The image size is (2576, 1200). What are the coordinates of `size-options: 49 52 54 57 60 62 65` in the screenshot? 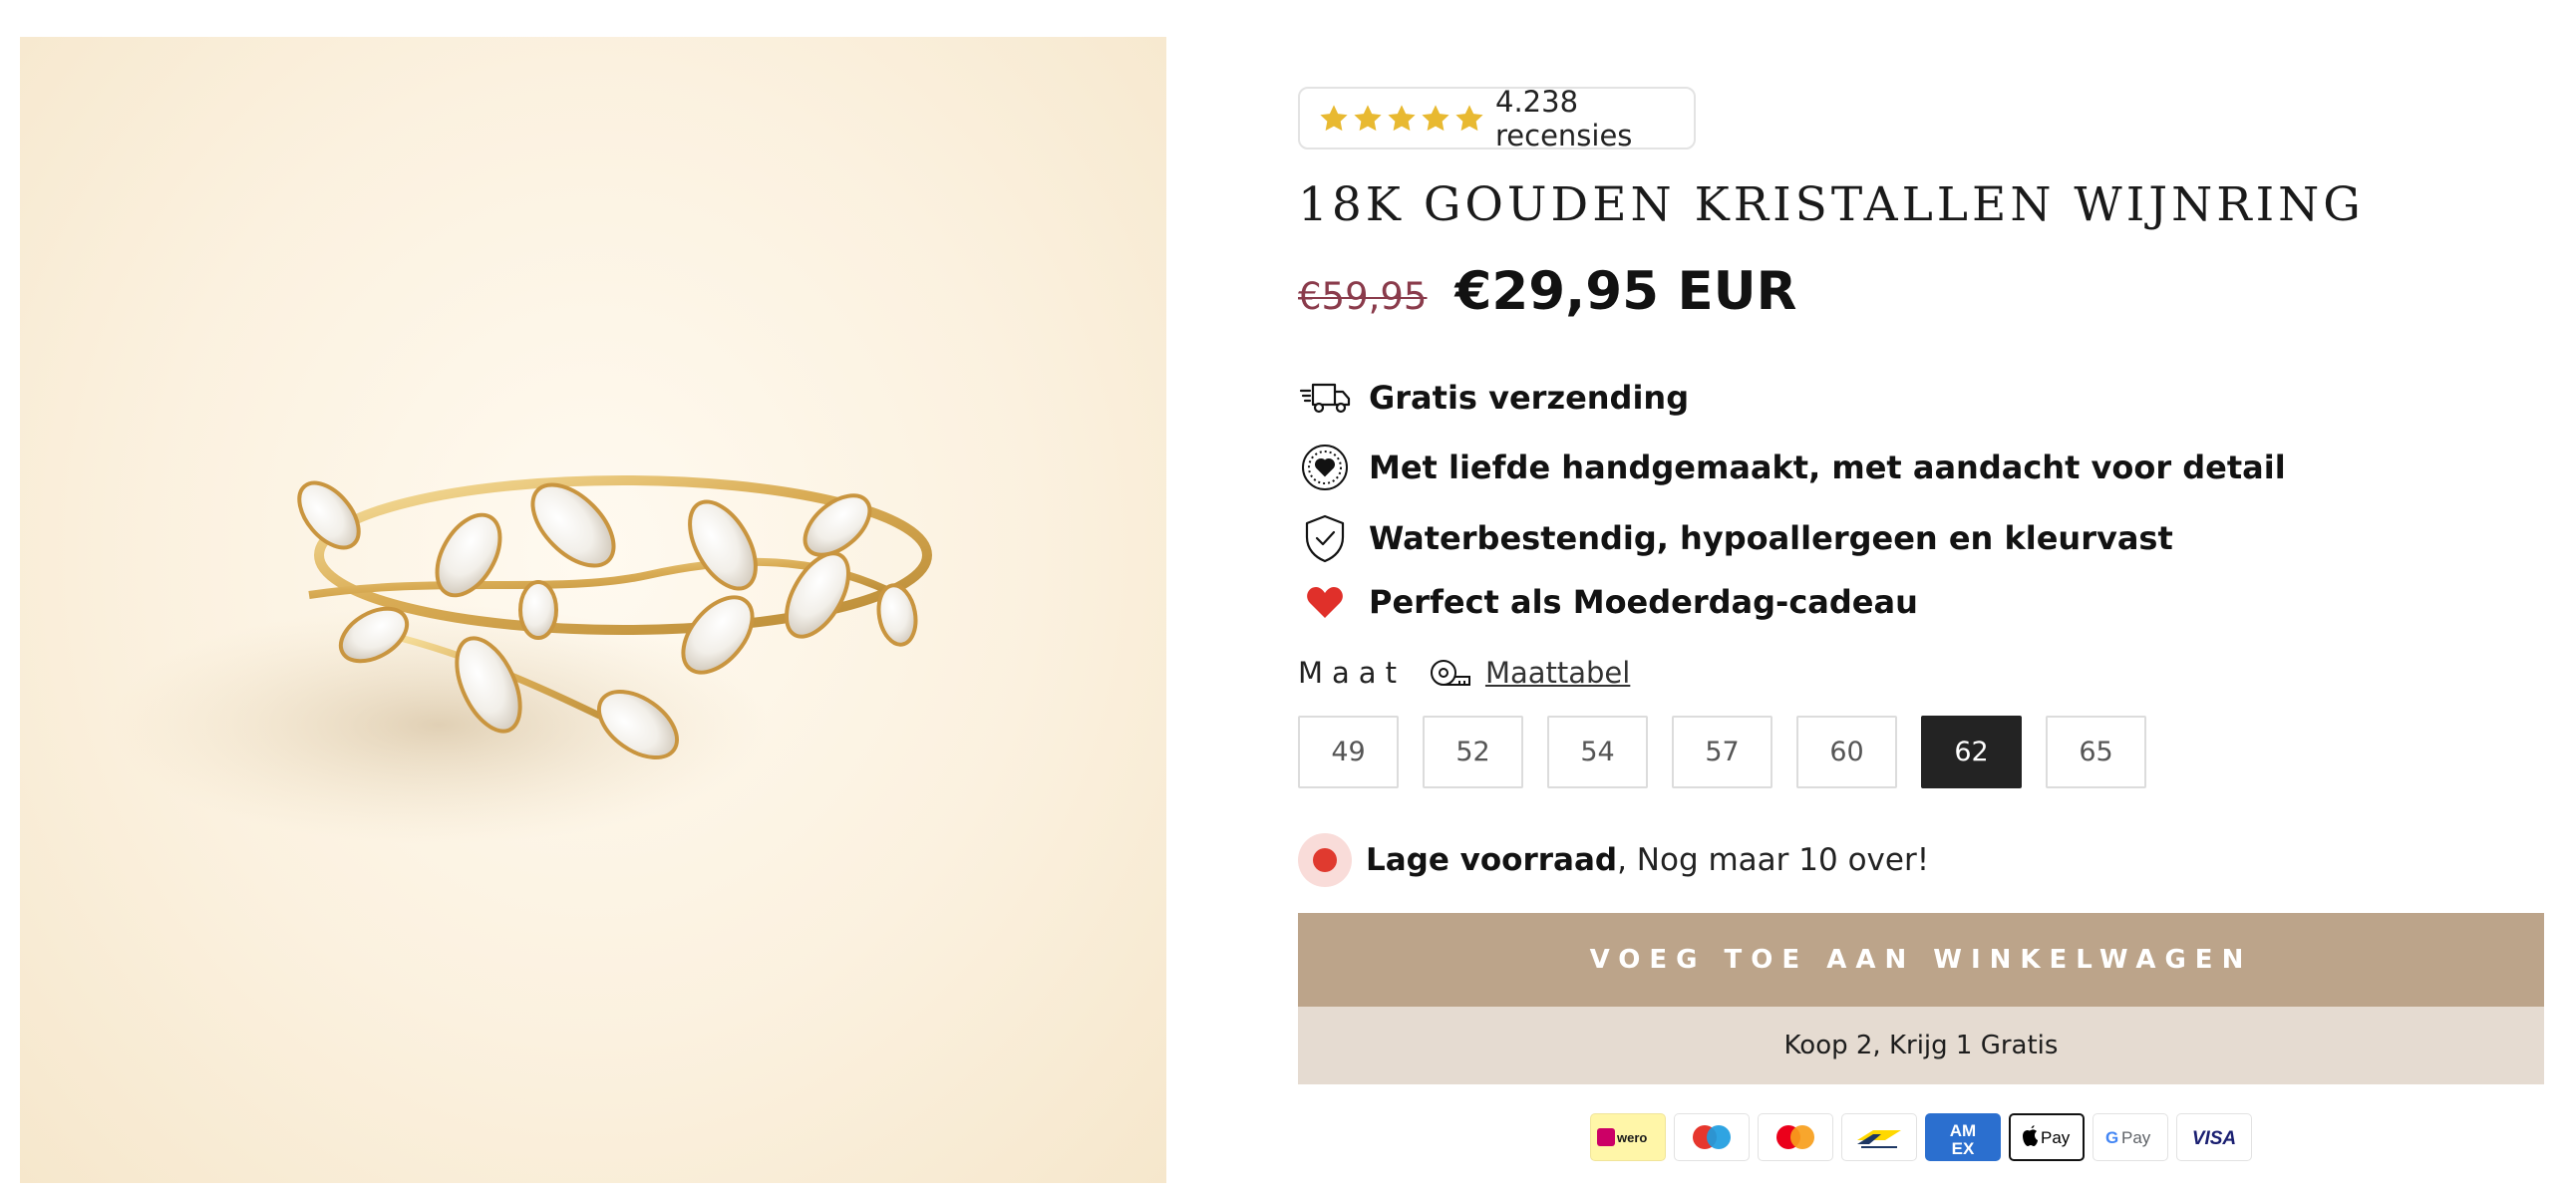 It's located at (1722, 752).